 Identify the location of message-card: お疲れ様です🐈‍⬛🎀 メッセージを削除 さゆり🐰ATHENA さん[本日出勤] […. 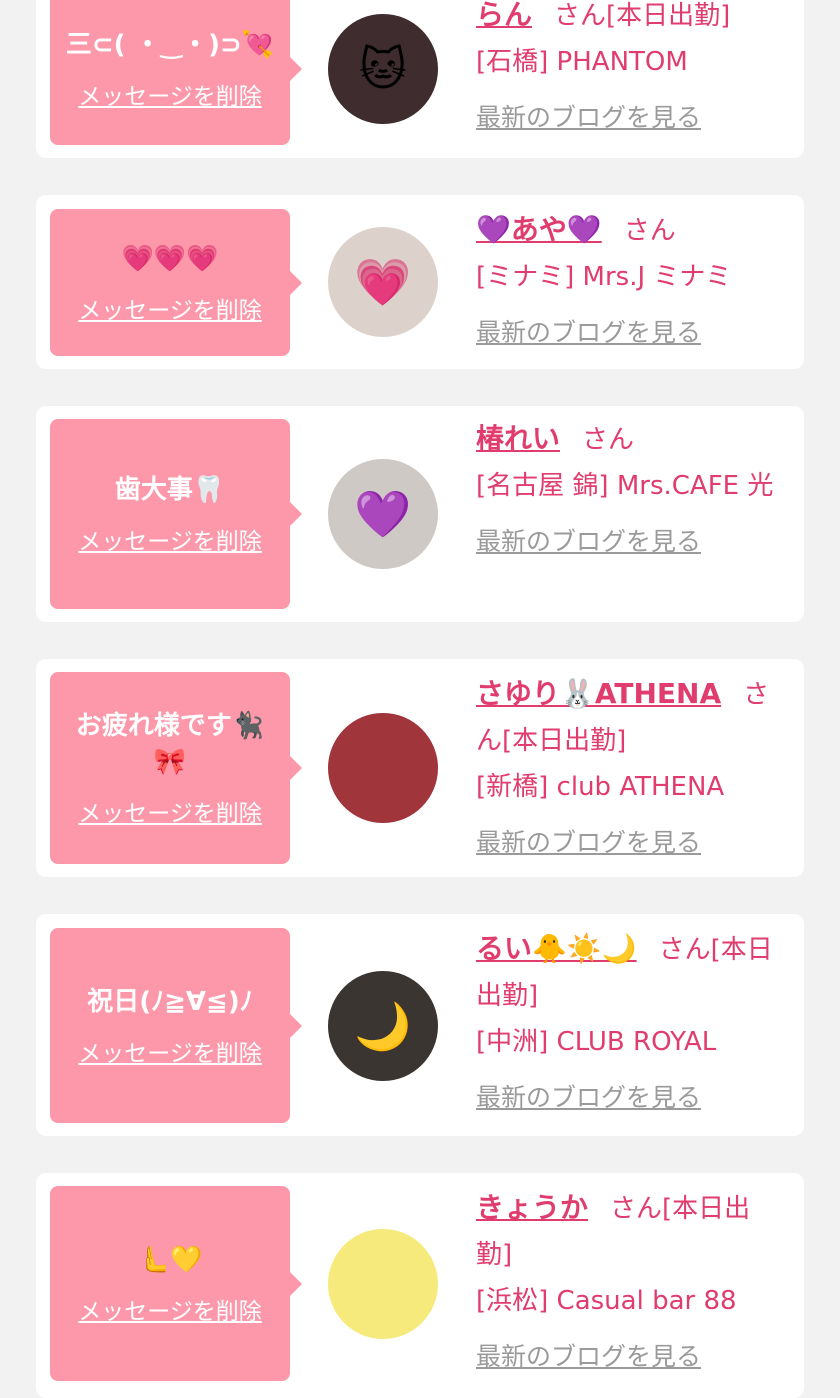
(420, 768).